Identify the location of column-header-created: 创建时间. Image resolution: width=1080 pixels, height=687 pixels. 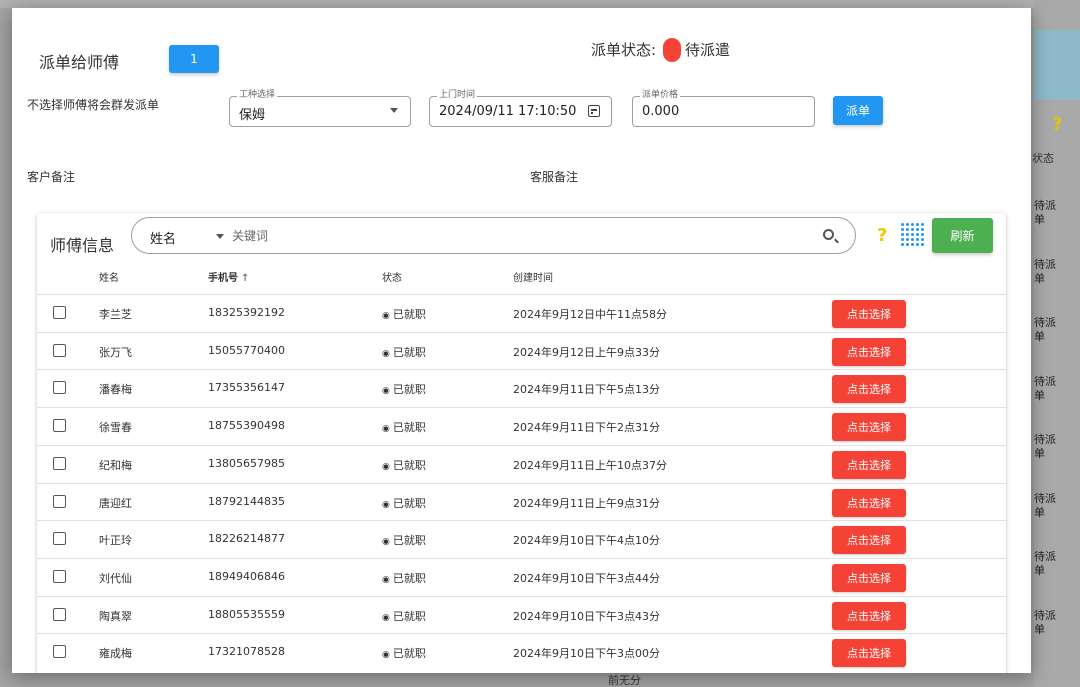
(533, 276).